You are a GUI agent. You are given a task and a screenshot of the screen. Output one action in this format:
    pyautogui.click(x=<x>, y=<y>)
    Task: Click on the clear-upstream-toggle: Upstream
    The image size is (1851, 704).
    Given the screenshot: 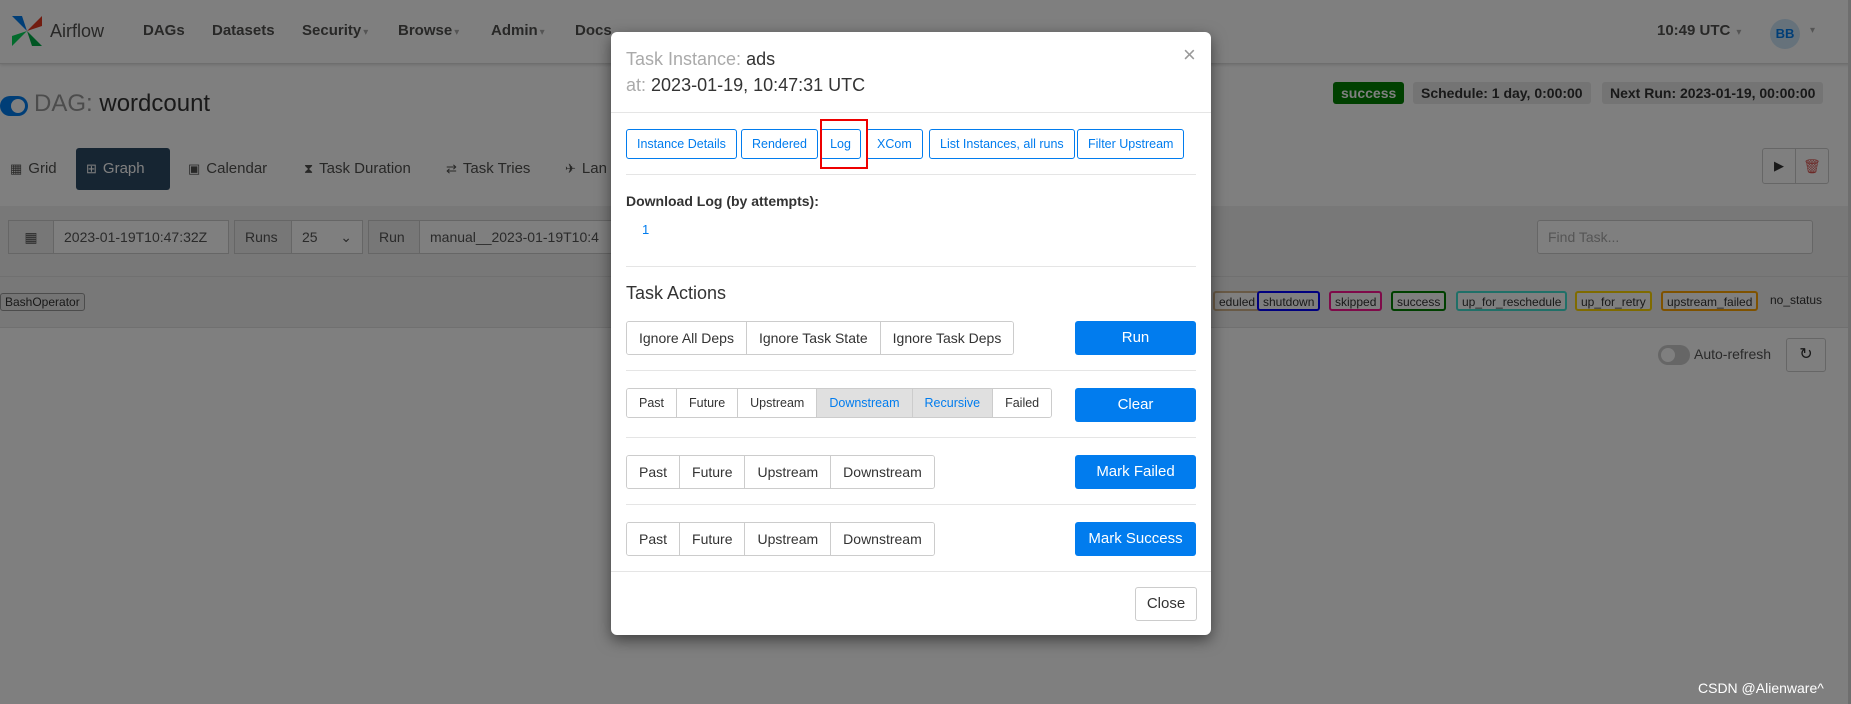 What is the action you would take?
    pyautogui.click(x=778, y=403)
    